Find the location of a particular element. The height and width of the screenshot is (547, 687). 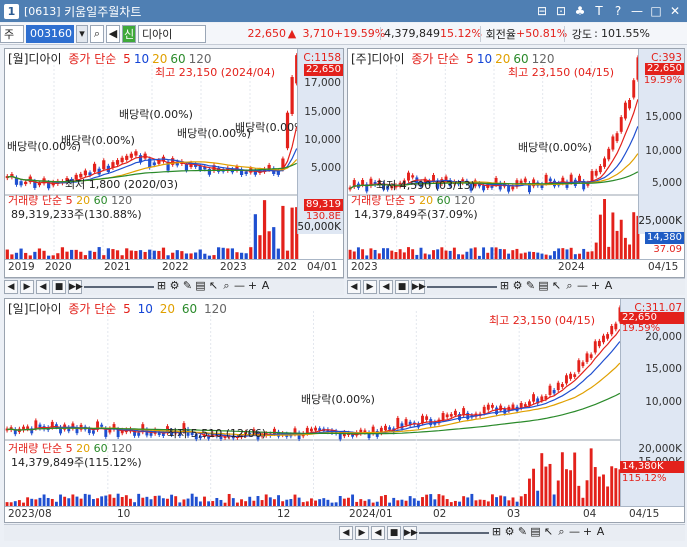

club-icon: ♣ is located at coordinates (580, 11).